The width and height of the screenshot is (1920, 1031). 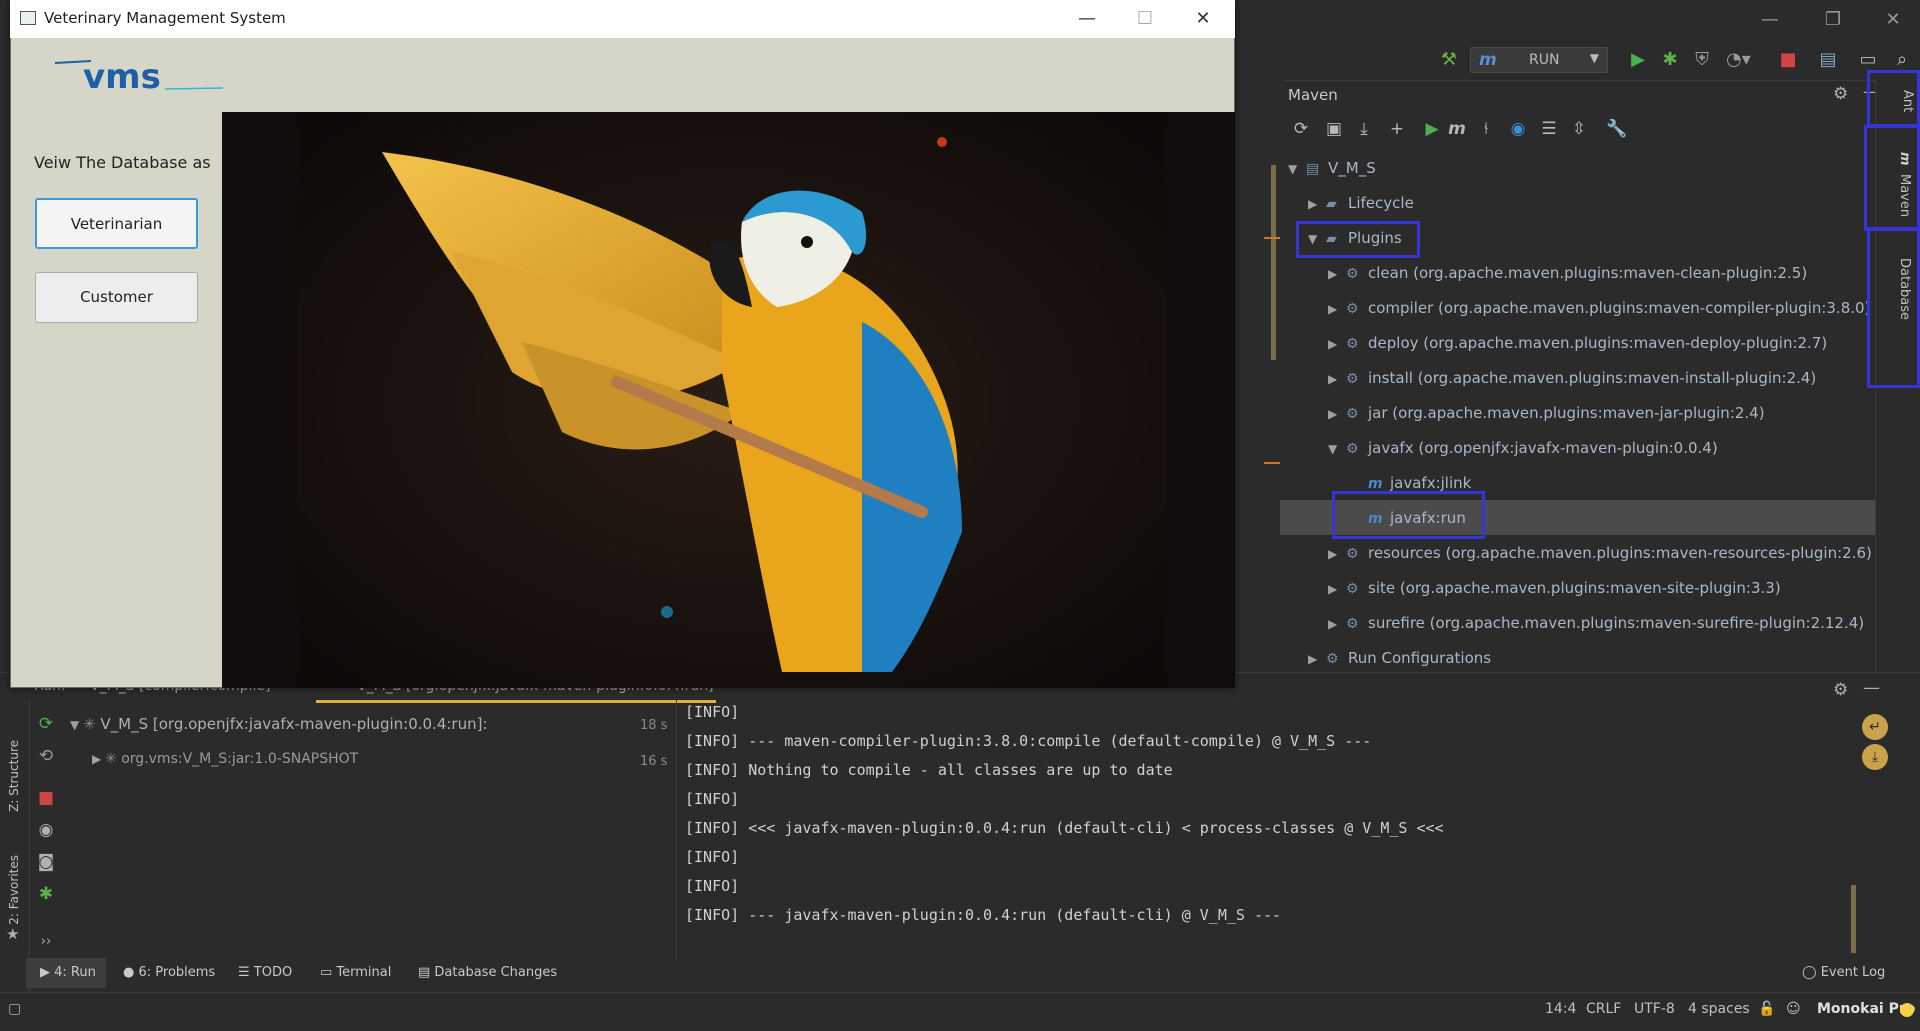 What do you see at coordinates (169, 972) in the screenshot?
I see `bottom-tab-problems: ● 6: Problems` at bounding box center [169, 972].